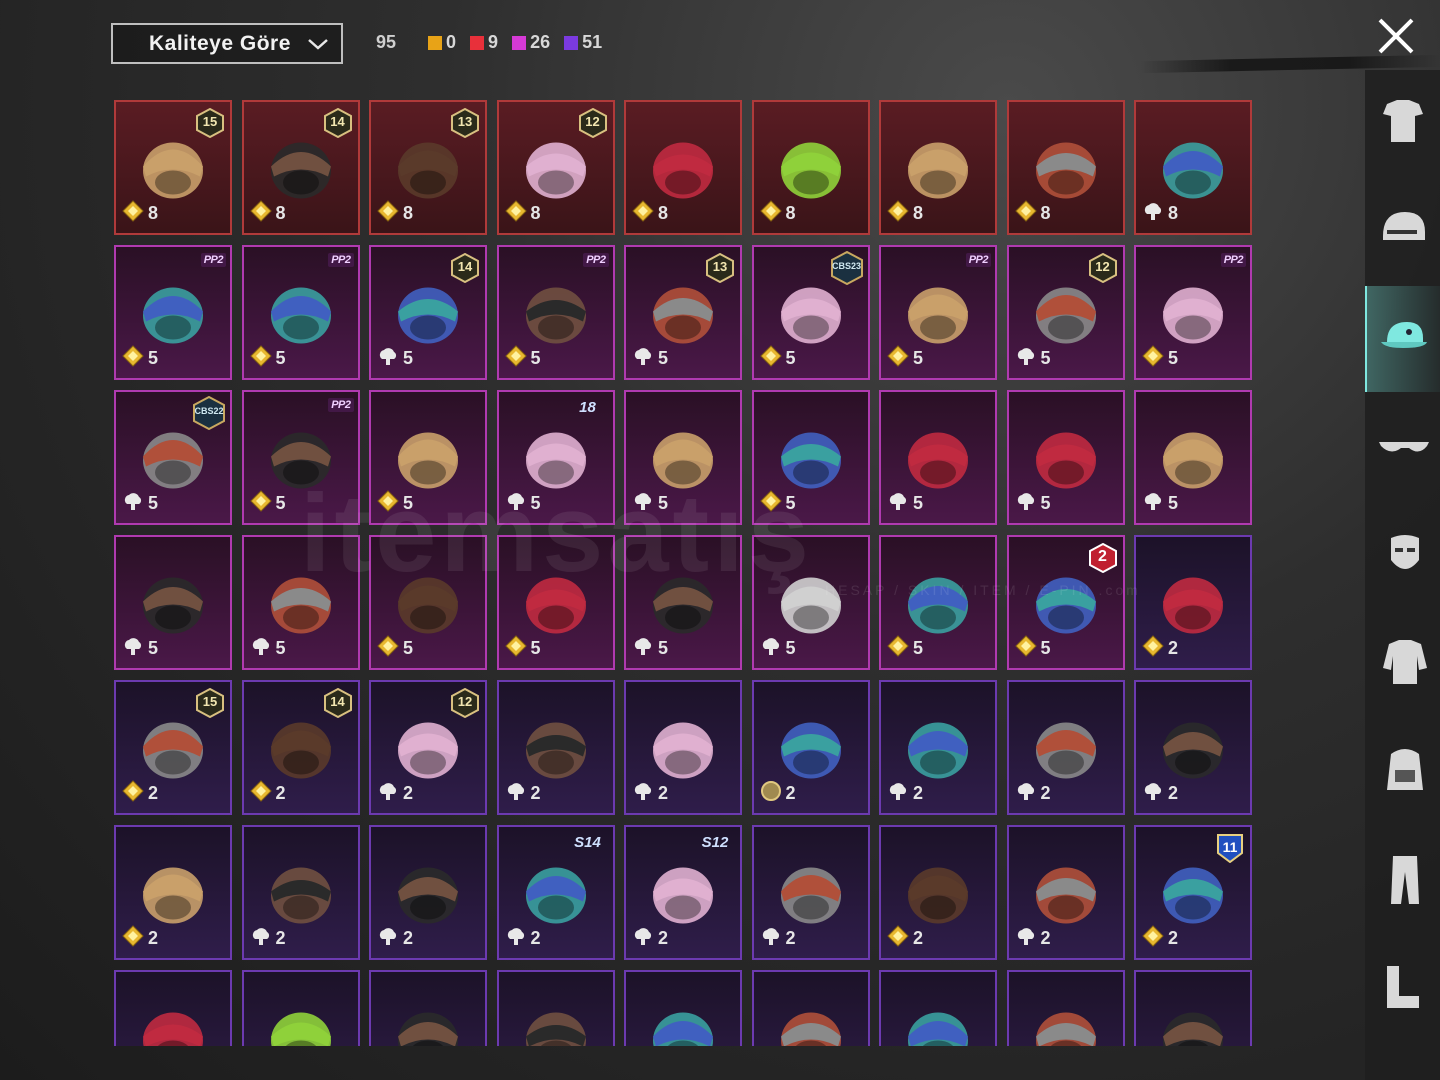 Image resolution: width=1440 pixels, height=1080 pixels. What do you see at coordinates (1045, 938) in the screenshot?
I see `item-count-value: 2` at bounding box center [1045, 938].